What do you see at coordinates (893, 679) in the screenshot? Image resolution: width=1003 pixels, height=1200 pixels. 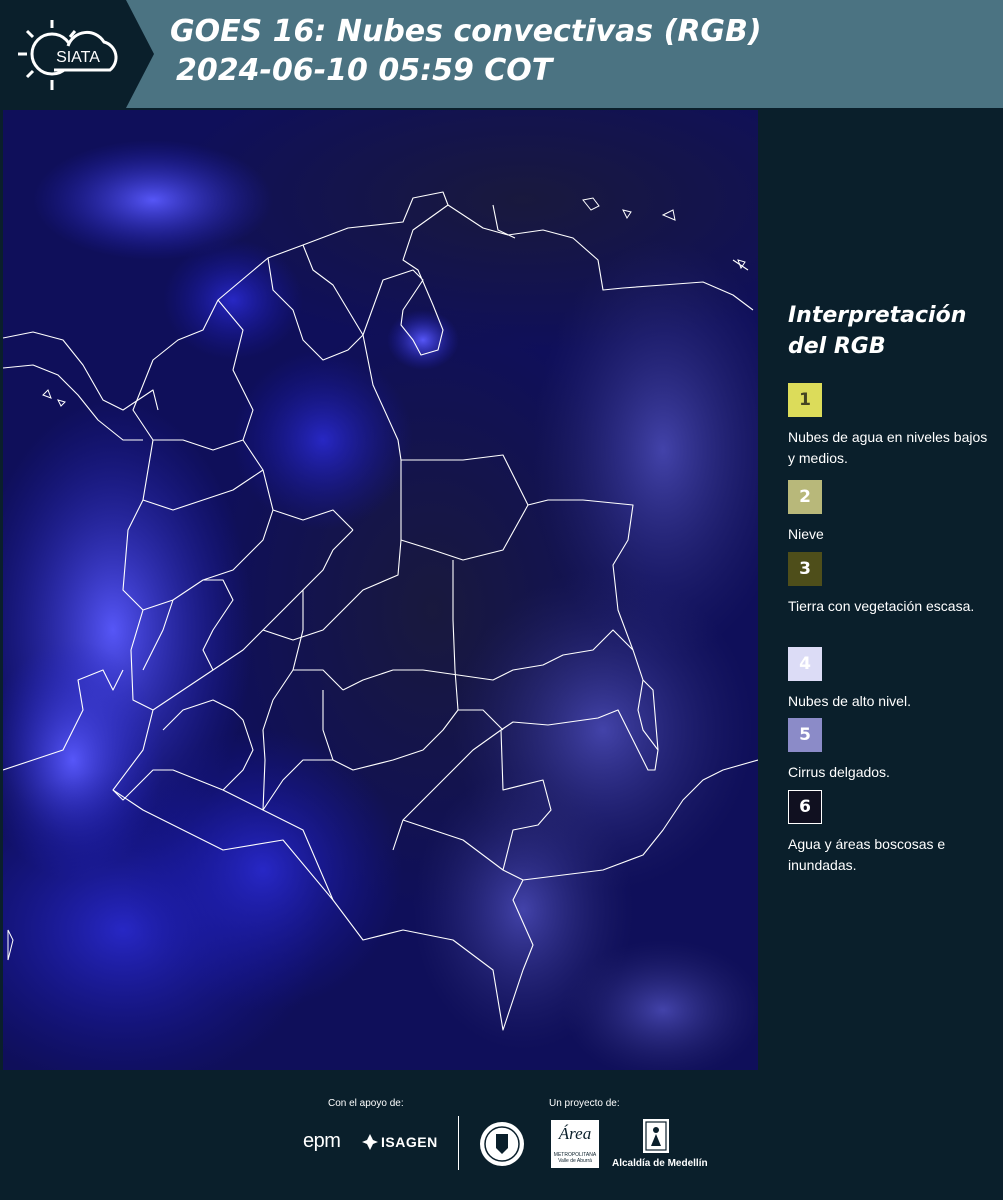 I see `legend-item-4: 4 Nubes de alto nivel.` at bounding box center [893, 679].